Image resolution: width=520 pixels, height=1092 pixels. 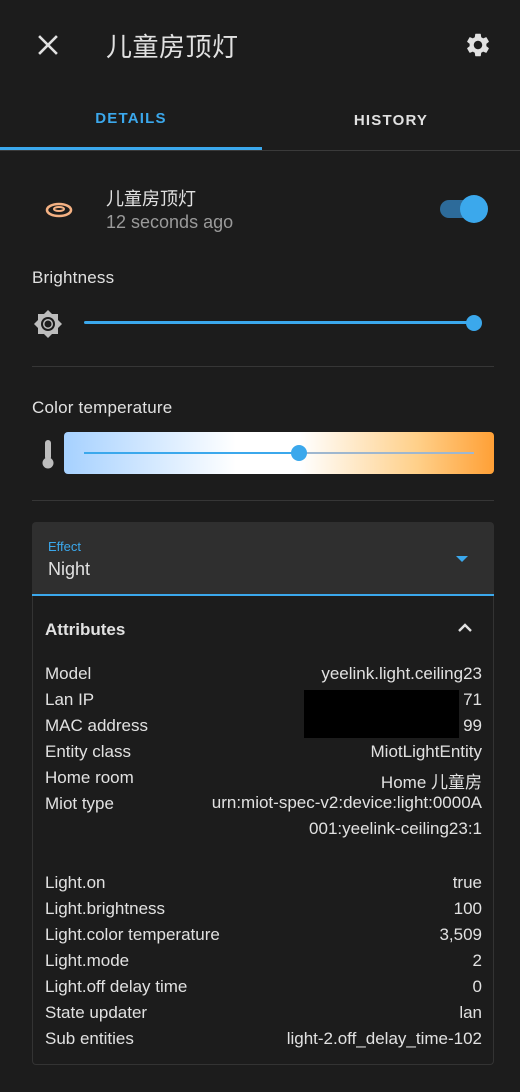 I want to click on color-temperature-slider, so click(x=279, y=453).